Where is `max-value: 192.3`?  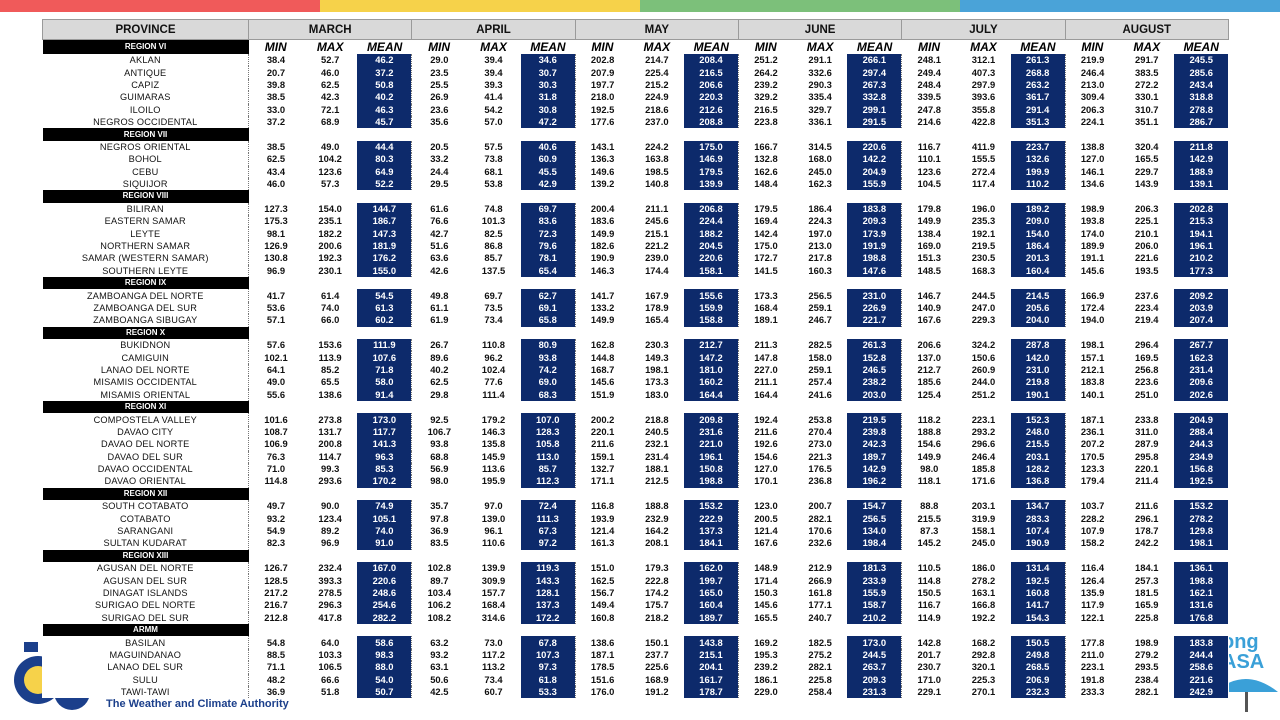 max-value: 192.3 is located at coordinates (330, 258).